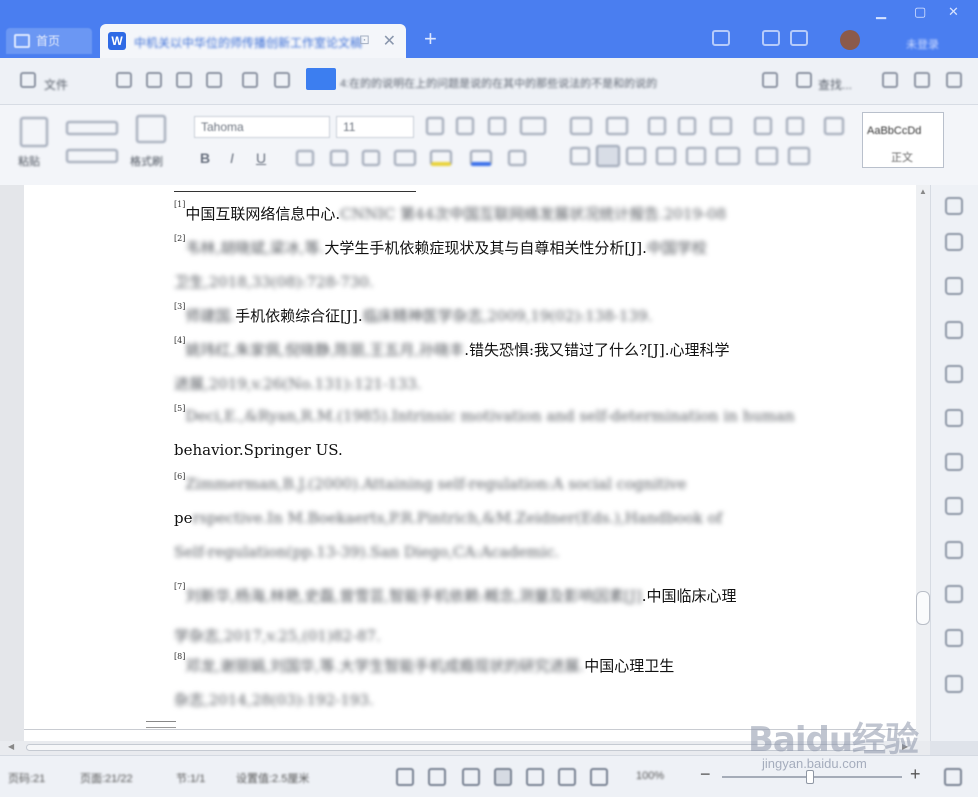 Image resolution: width=978 pixels, height=797 pixels. I want to click on indent-increase-icon, so click(687, 126).